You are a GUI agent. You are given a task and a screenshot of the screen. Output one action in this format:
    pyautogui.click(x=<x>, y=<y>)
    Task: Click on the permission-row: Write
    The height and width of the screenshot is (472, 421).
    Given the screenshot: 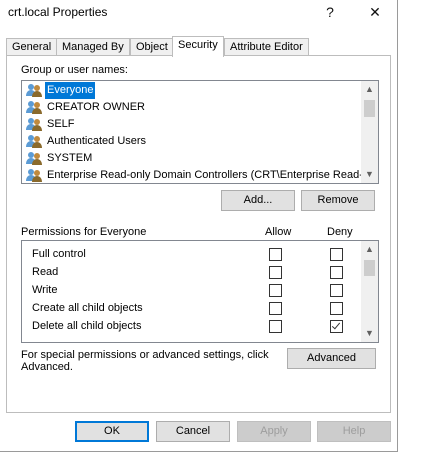 What is the action you would take?
    pyautogui.click(x=44, y=290)
    